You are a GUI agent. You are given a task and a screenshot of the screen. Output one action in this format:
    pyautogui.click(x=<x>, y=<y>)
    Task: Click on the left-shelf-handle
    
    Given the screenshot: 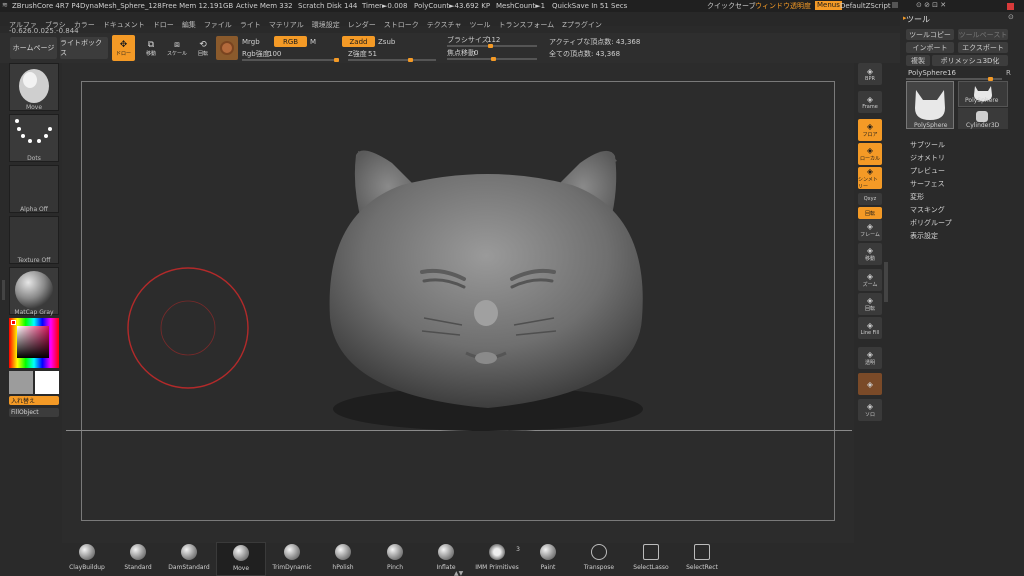 What is the action you would take?
    pyautogui.click(x=3, y=290)
    